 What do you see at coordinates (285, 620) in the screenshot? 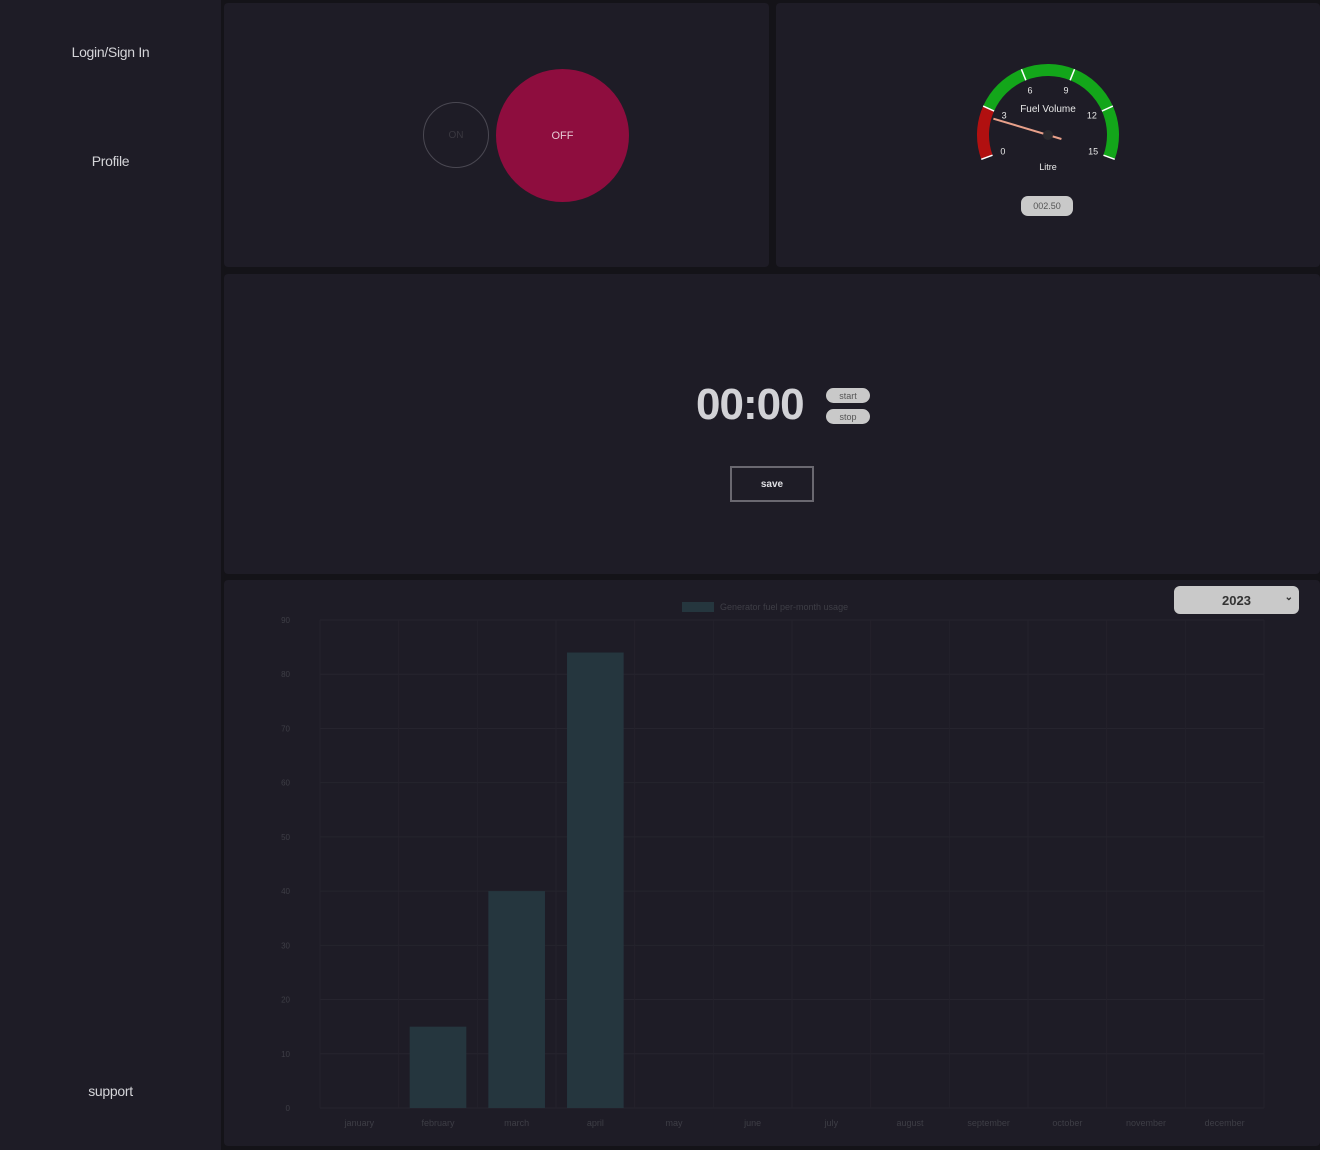
I see `chart-ytick-label: 90` at bounding box center [285, 620].